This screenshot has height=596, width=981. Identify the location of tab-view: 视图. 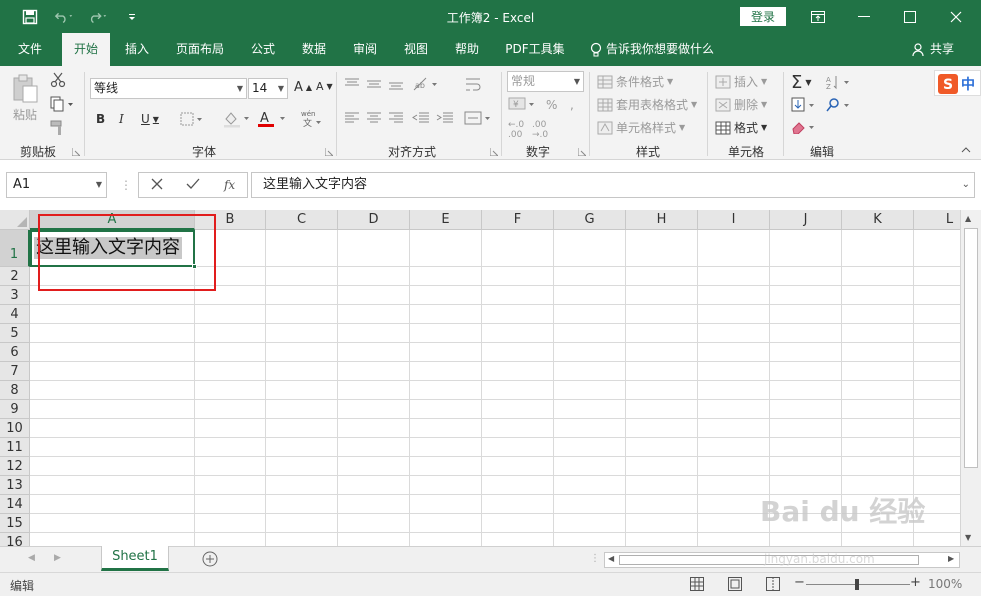
(416, 49).